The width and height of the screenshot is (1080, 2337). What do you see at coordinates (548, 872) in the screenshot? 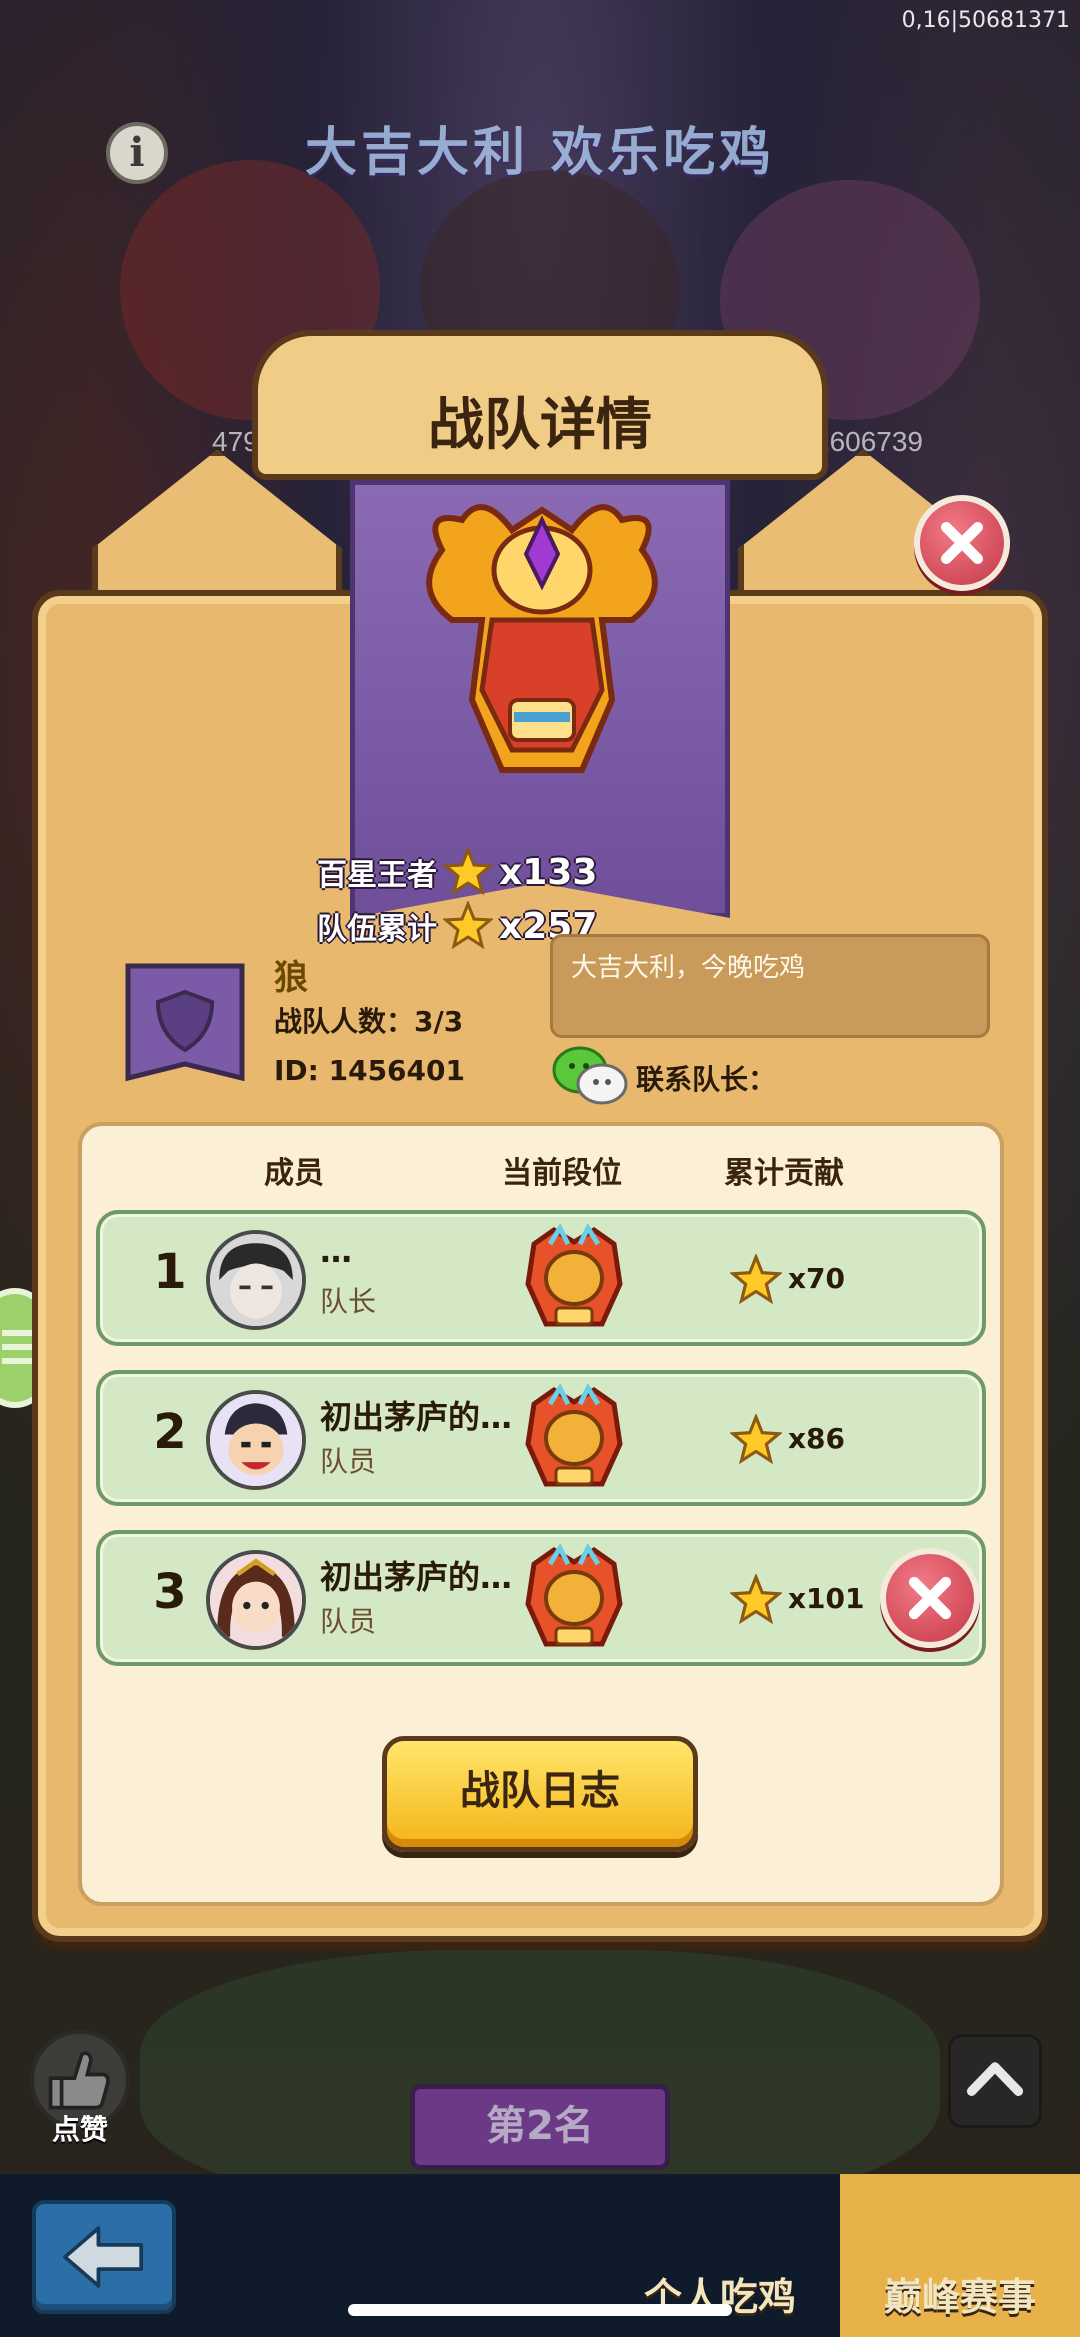
I see `king-value: x133` at bounding box center [548, 872].